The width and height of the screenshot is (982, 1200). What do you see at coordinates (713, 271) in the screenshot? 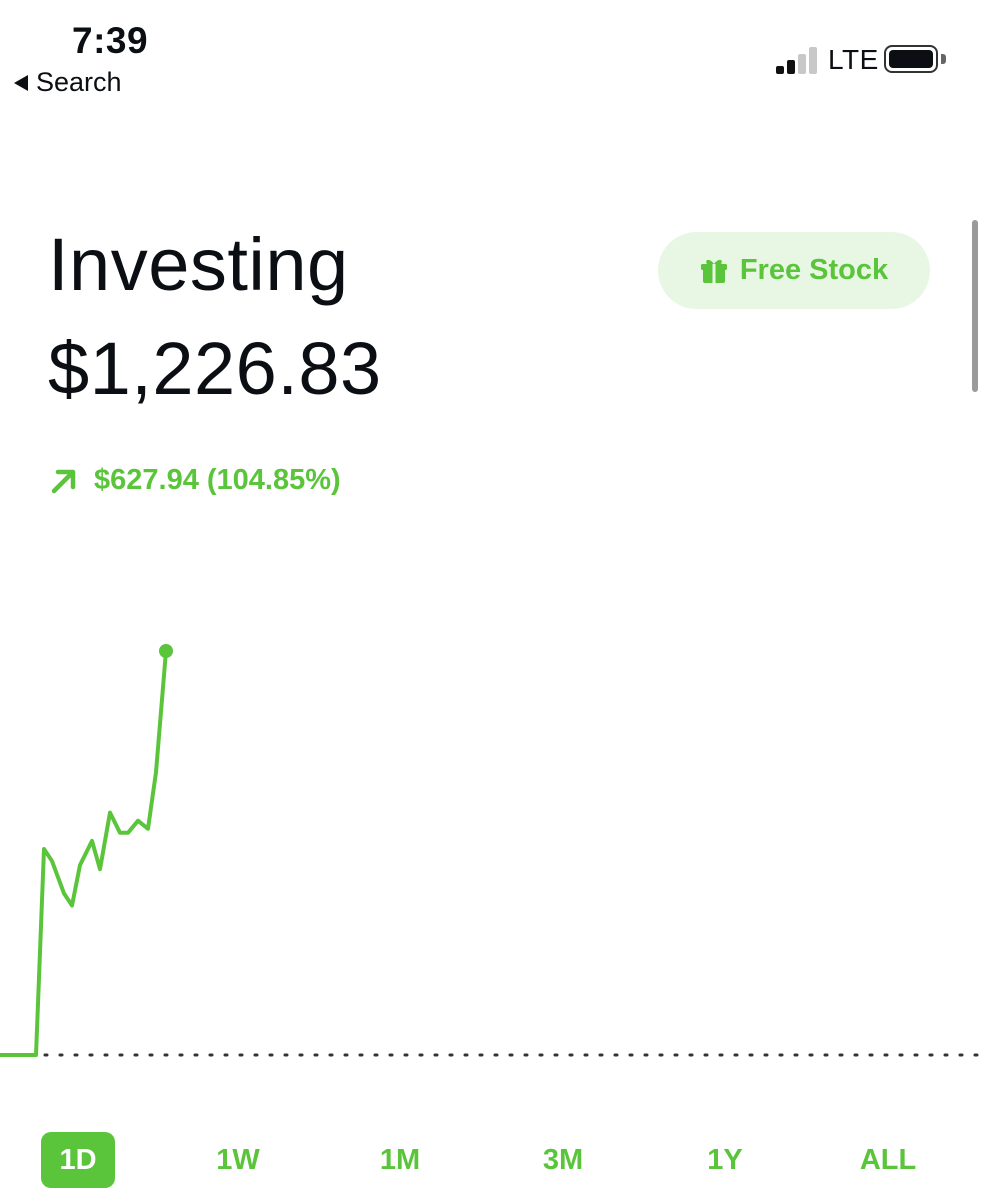
I see `gift-icon` at bounding box center [713, 271].